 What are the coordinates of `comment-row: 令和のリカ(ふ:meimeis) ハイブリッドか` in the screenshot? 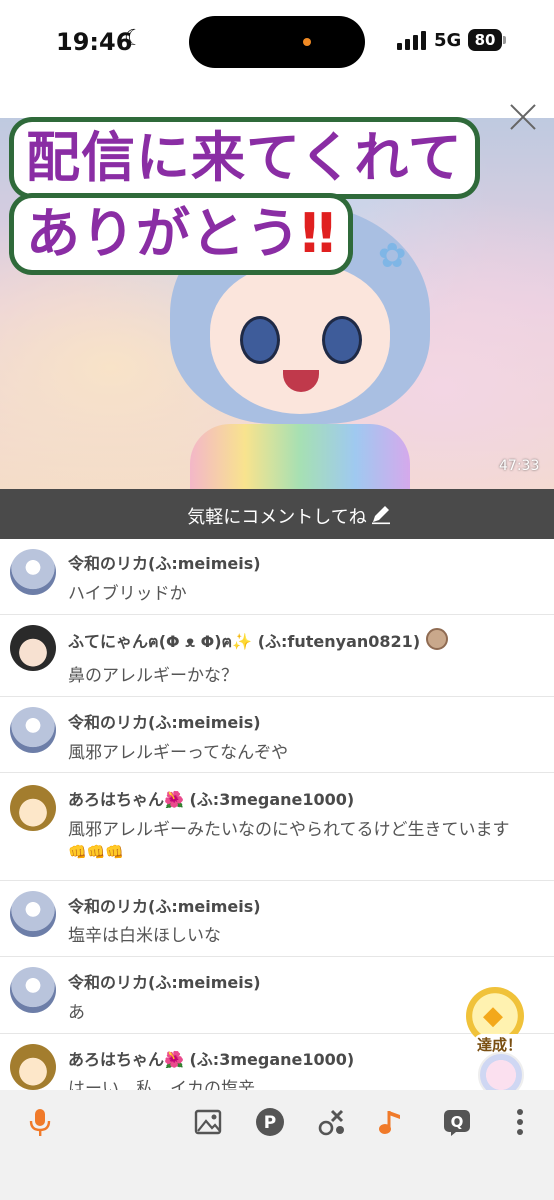 It's located at (277, 577).